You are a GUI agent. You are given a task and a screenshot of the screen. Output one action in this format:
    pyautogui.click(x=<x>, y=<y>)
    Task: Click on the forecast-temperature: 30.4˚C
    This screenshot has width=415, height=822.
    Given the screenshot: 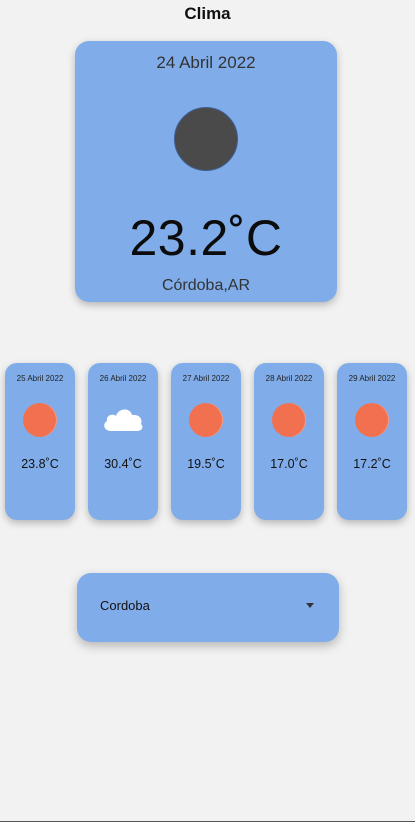 What is the action you would take?
    pyautogui.click(x=123, y=464)
    